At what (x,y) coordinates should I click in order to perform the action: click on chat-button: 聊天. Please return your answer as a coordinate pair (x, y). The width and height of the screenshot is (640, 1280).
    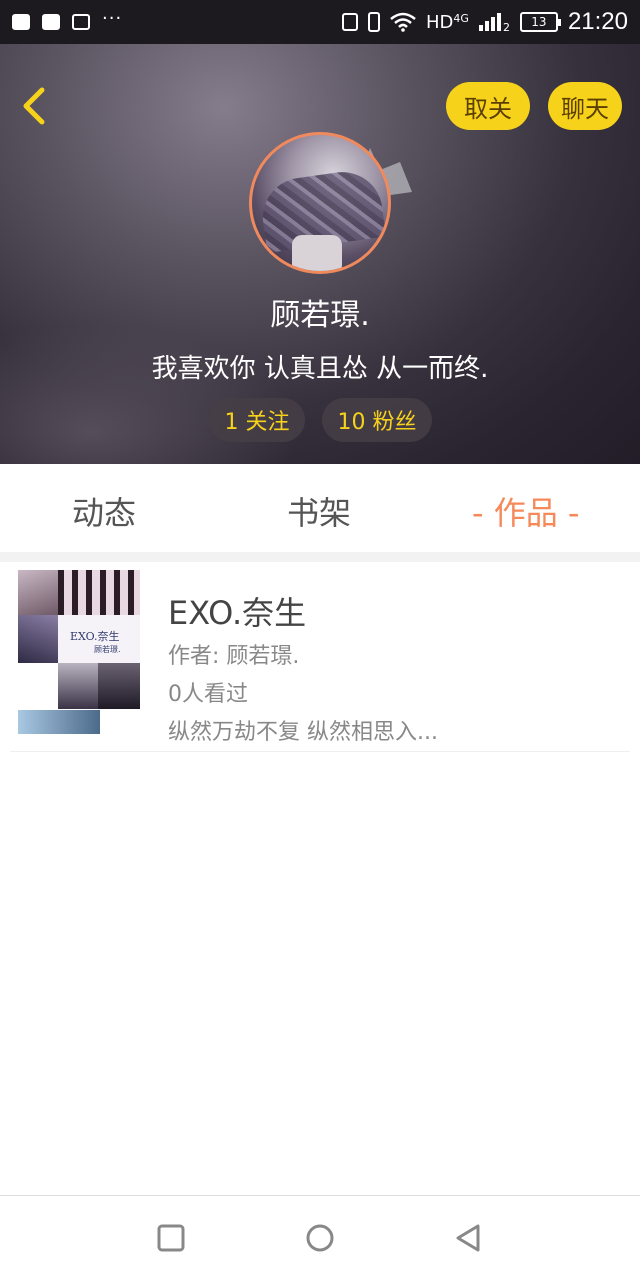
    Looking at the image, I should click on (585, 106).